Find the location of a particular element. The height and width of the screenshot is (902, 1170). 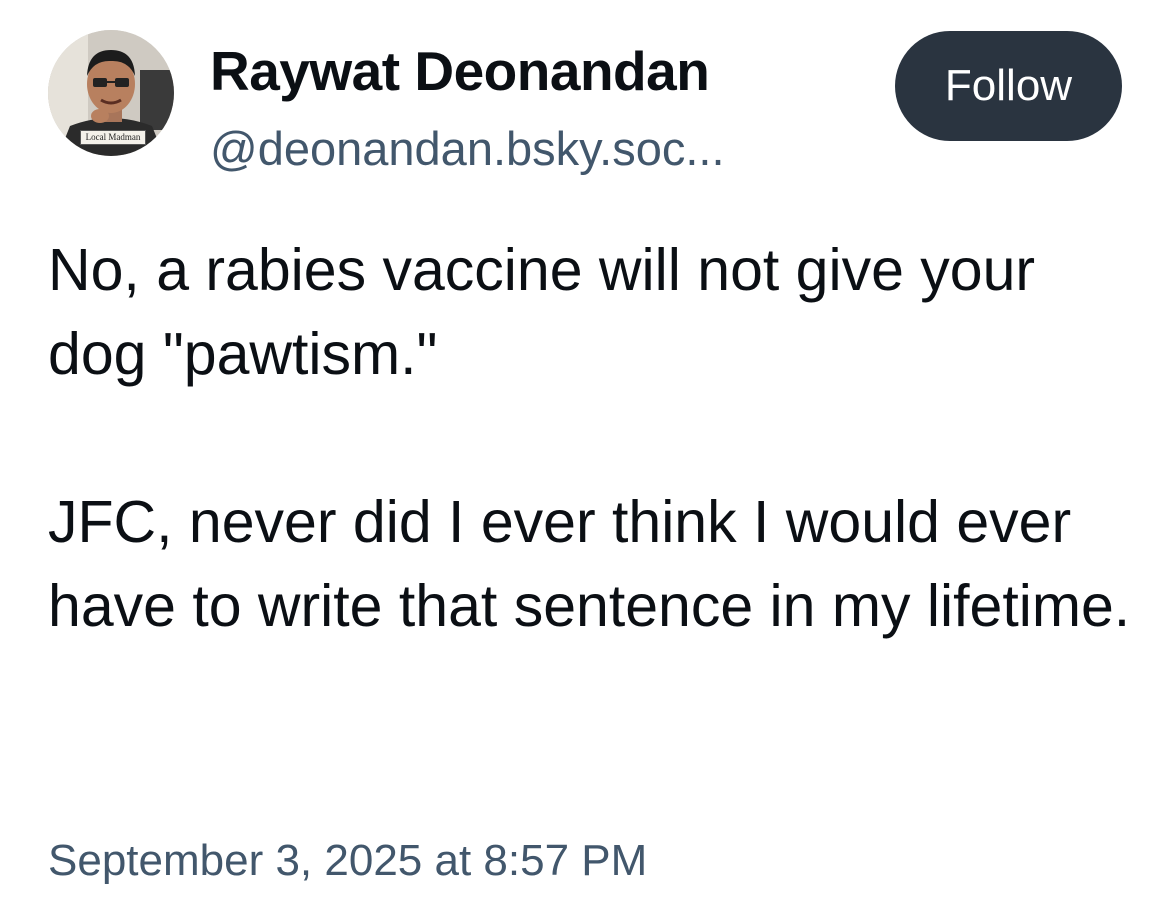

avatar: Local Madman is located at coordinates (111, 93).